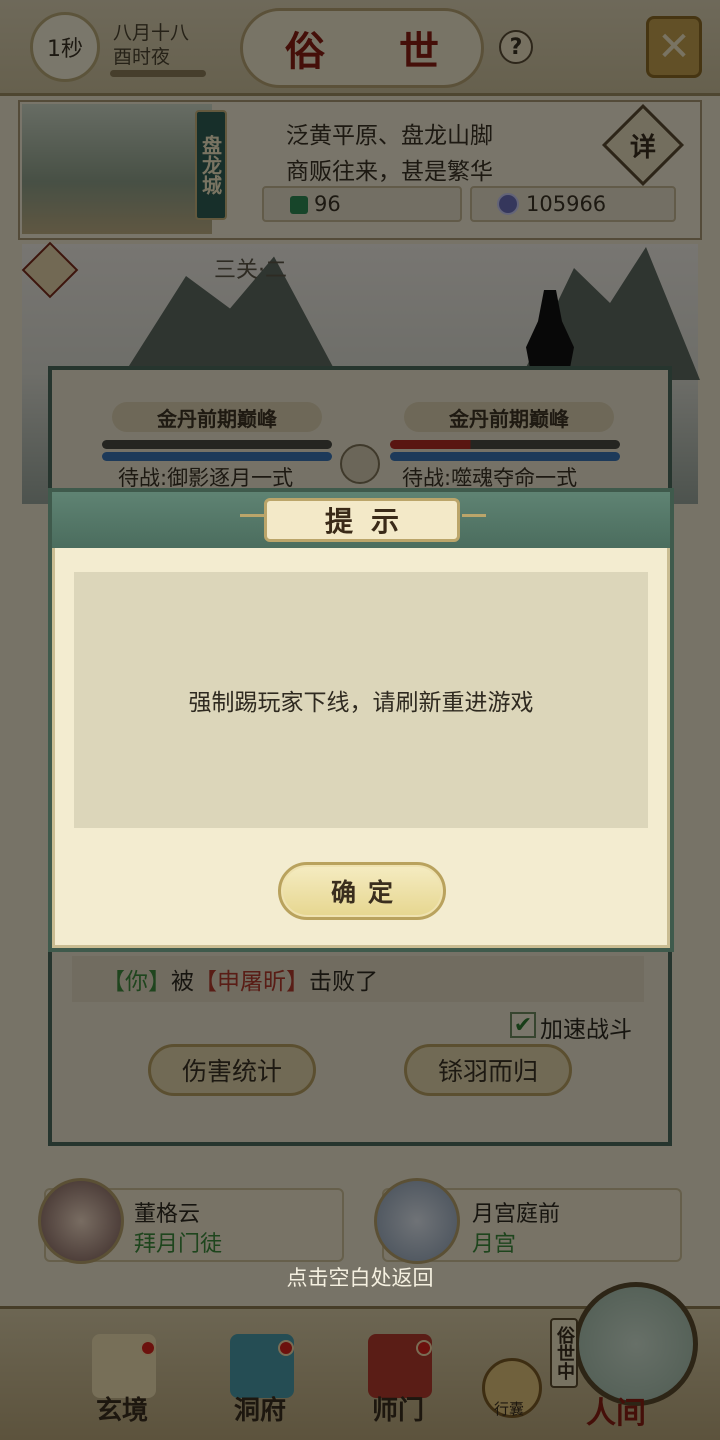  I want to click on dialog-message: 强制踢玩家下线，请刷新重进游戏, so click(361, 703).